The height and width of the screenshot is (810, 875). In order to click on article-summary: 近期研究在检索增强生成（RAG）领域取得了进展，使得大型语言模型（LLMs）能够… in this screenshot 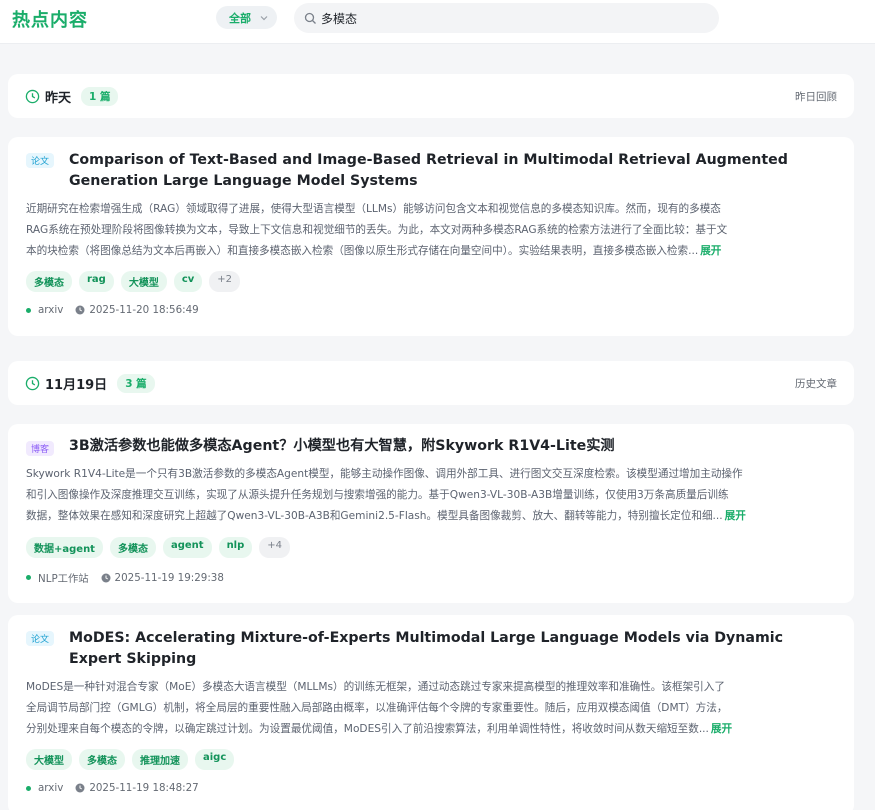, I will do `click(426, 230)`.